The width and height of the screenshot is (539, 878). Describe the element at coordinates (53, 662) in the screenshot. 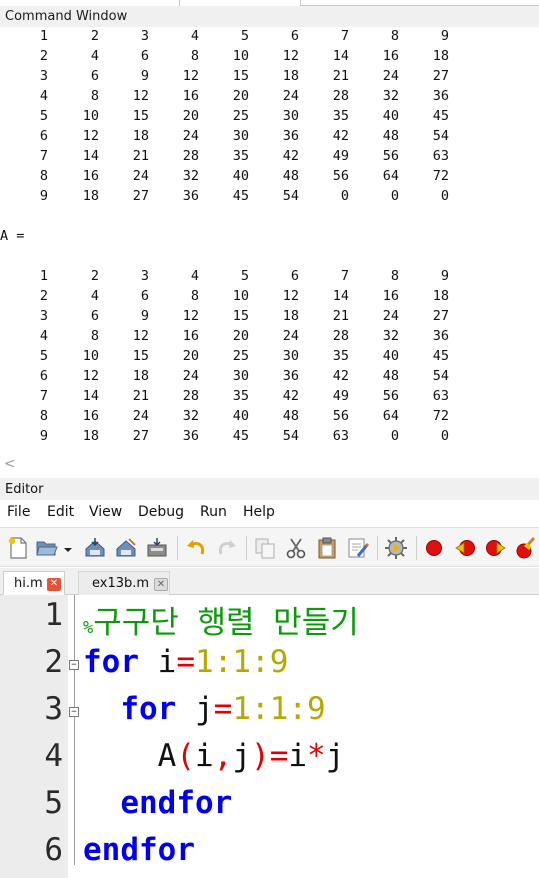

I see `line-number: 2` at that location.